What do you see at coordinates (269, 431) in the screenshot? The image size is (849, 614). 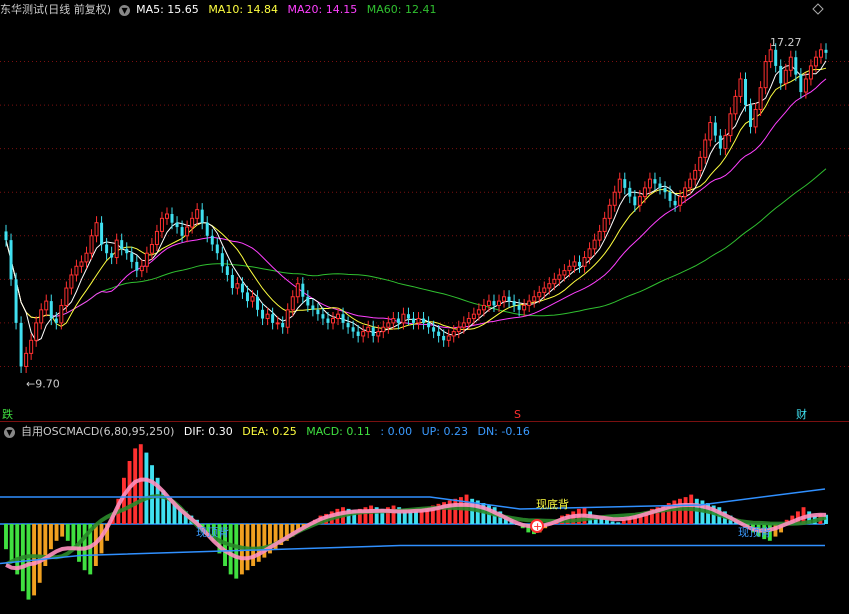 I see `dea-legend: DEA: 0.25` at bounding box center [269, 431].